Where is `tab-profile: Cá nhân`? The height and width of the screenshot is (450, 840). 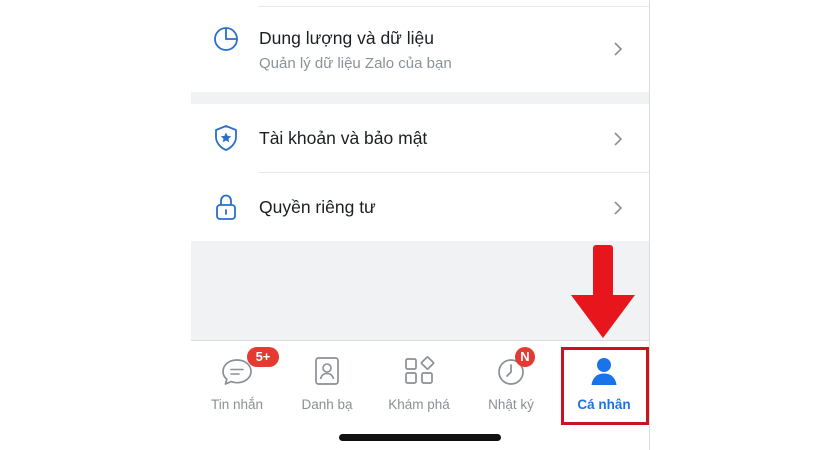
tab-profile: Cá nhân is located at coordinates (604, 381).